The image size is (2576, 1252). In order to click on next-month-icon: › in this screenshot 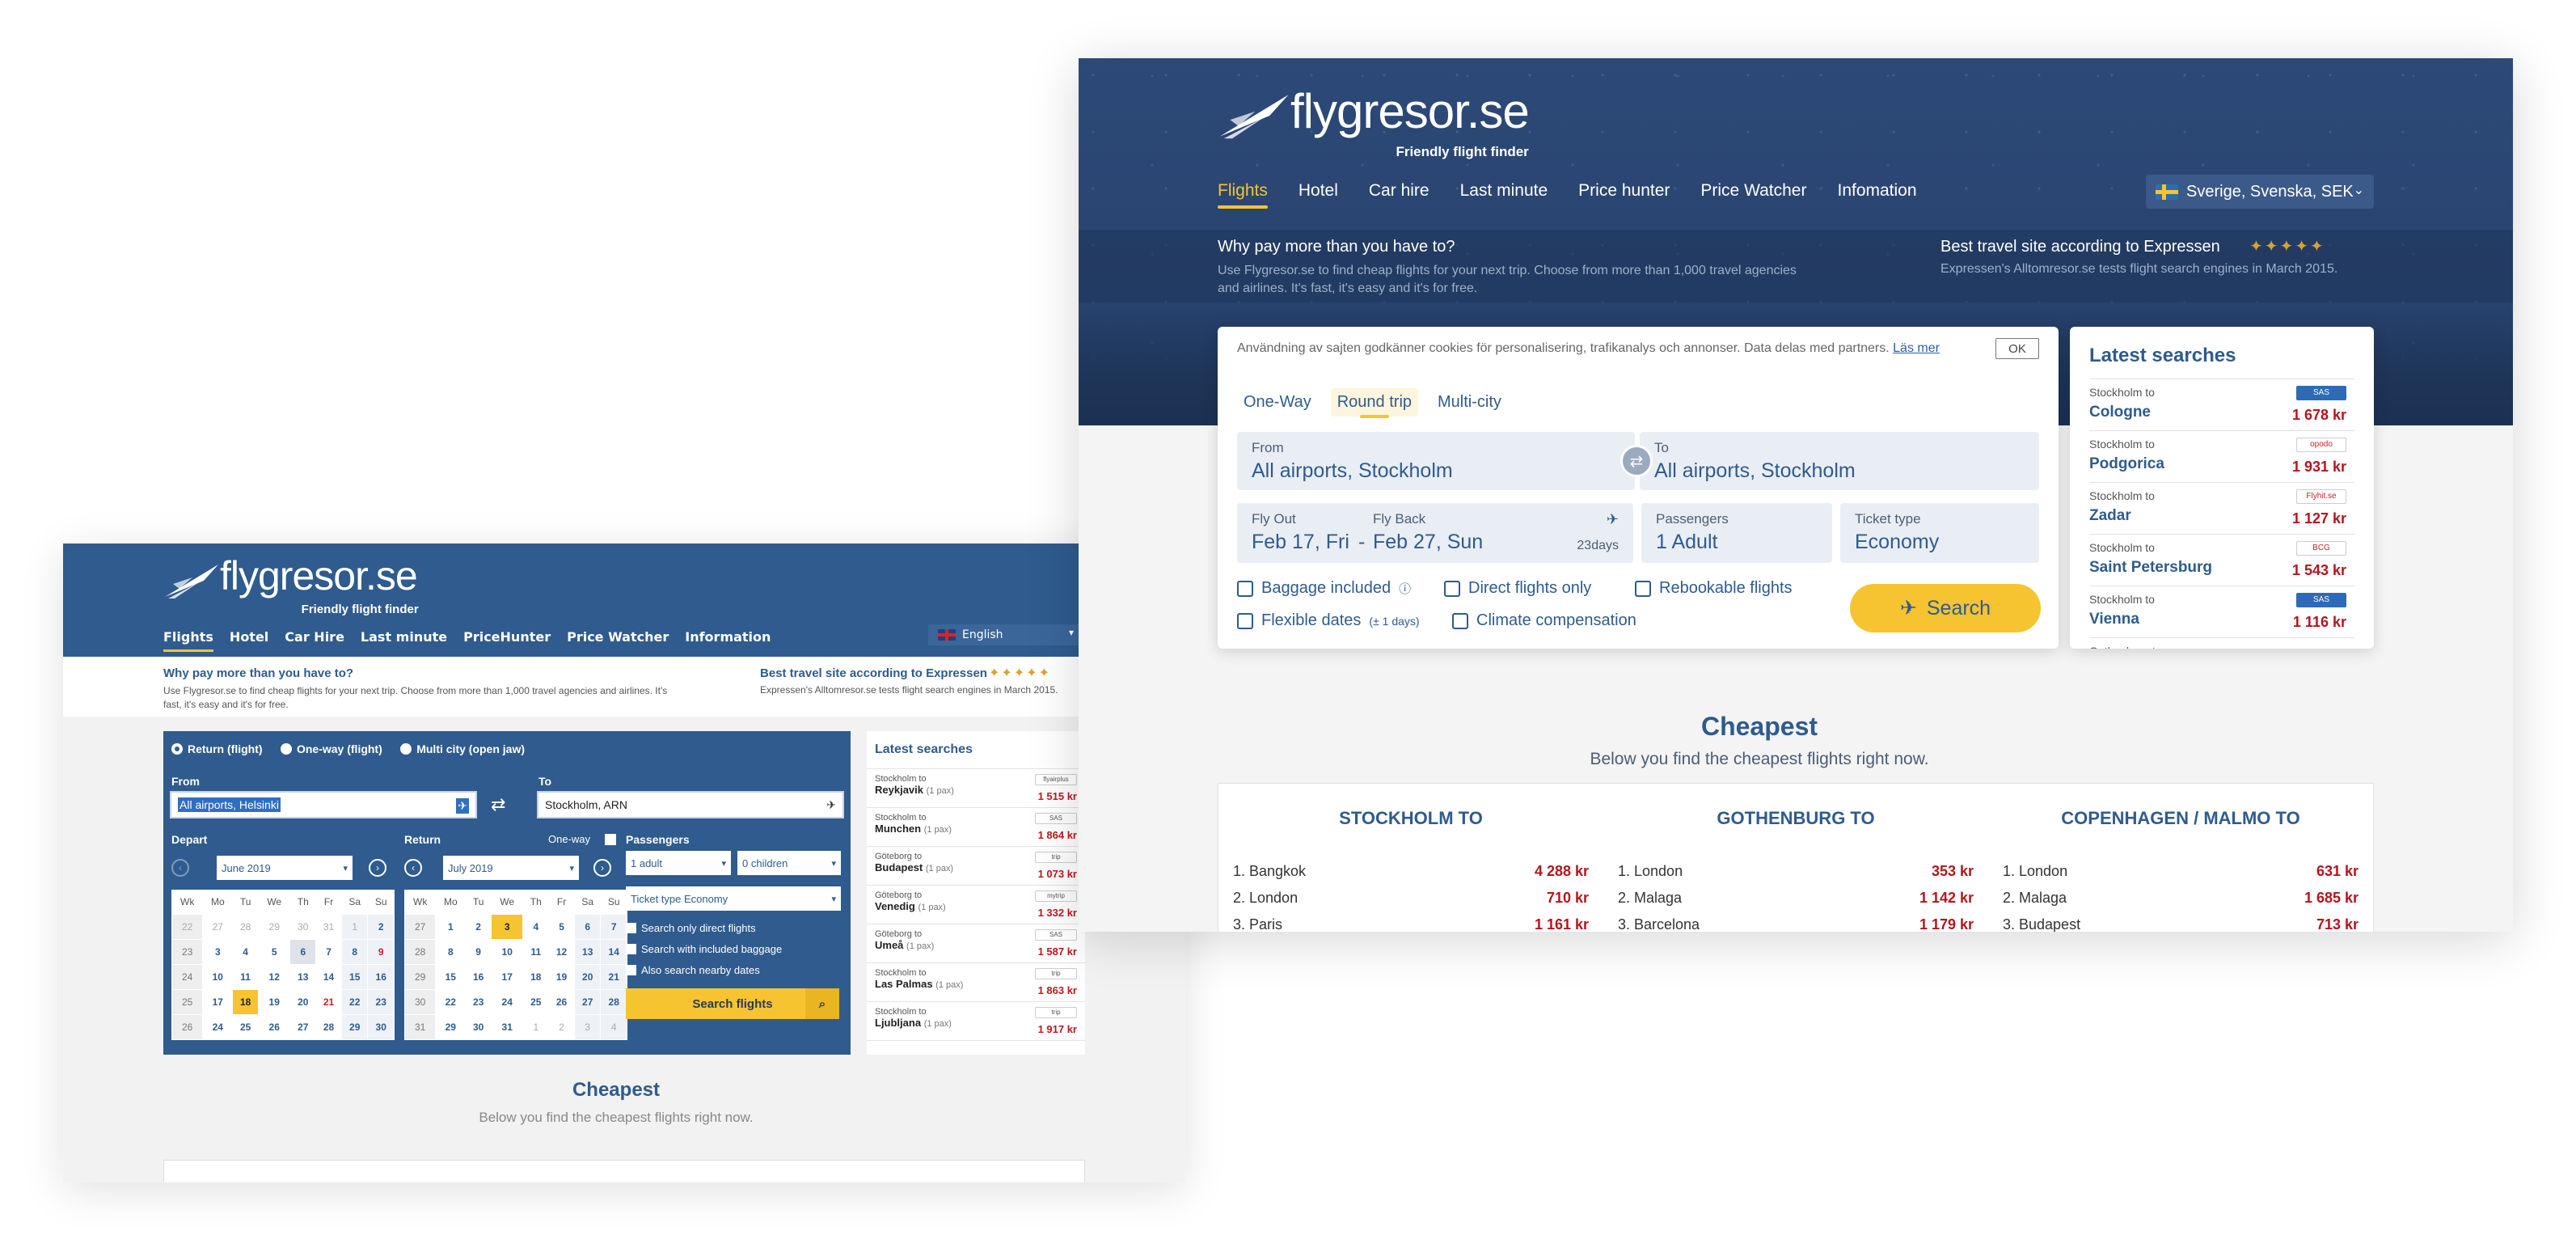, I will do `click(377, 868)`.